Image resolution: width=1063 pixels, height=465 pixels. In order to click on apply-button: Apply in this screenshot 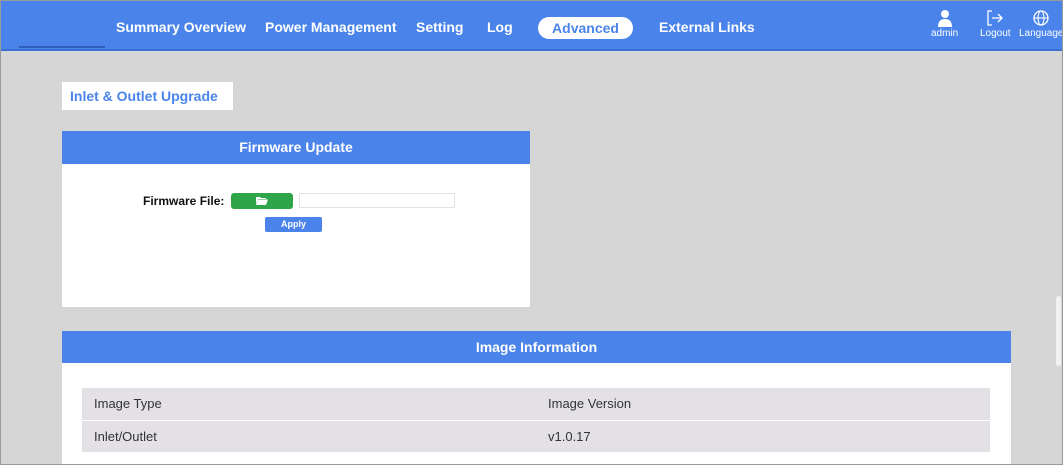, I will do `click(293, 224)`.